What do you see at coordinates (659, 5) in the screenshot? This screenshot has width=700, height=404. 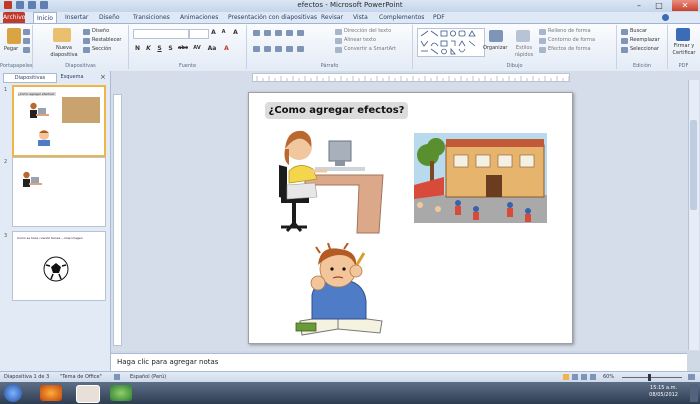 I see `maximize-button: □` at bounding box center [659, 5].